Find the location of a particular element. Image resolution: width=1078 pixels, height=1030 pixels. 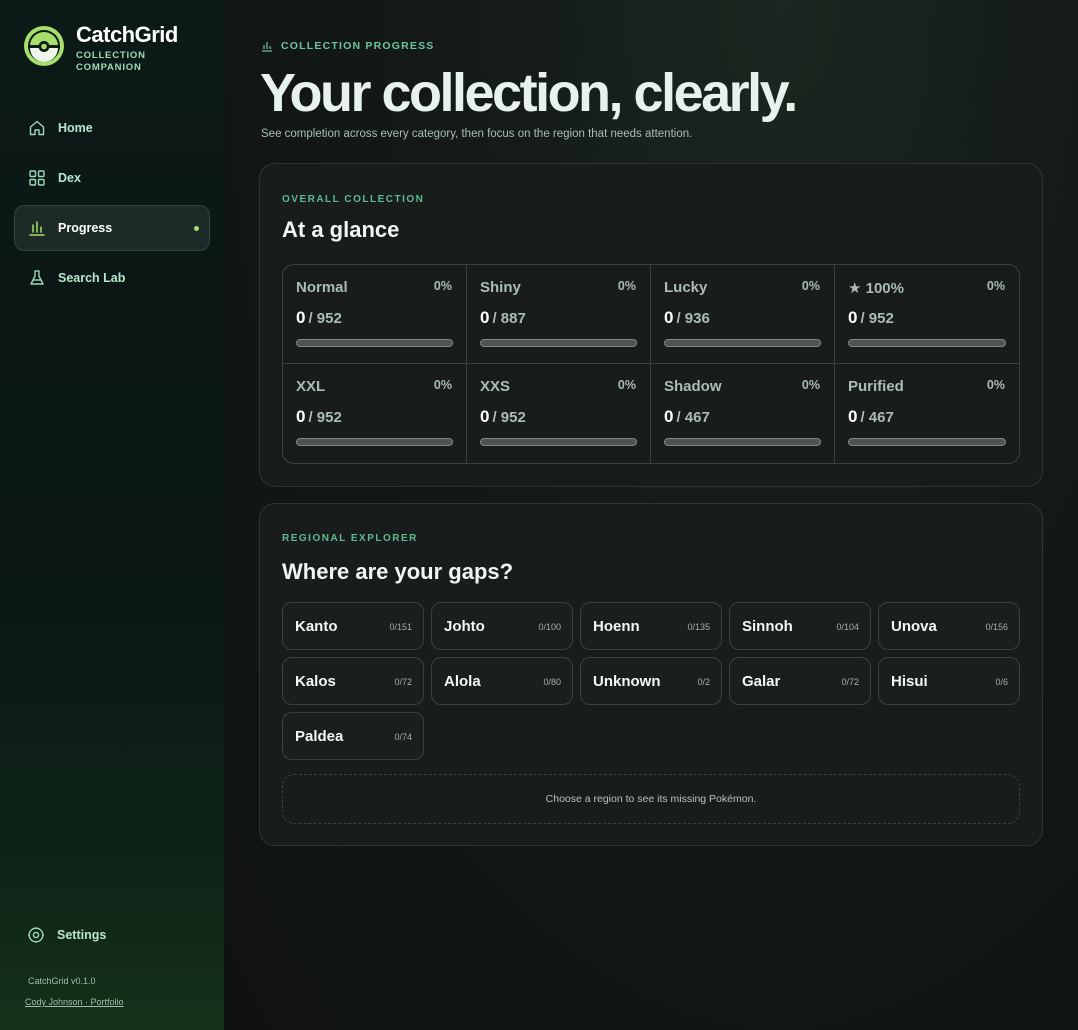

main-nav: Home Dex Progress Search Lab is located at coordinates (112, 205).